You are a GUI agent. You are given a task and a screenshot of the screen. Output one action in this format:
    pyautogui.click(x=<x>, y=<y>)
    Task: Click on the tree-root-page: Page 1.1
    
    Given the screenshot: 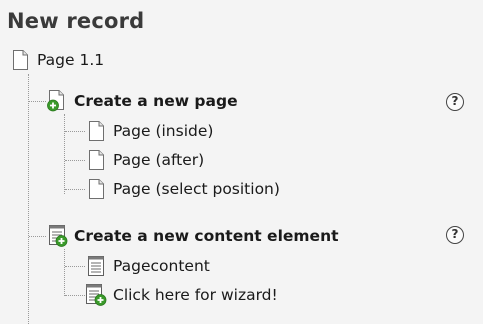 What is the action you would take?
    pyautogui.click(x=56, y=60)
    